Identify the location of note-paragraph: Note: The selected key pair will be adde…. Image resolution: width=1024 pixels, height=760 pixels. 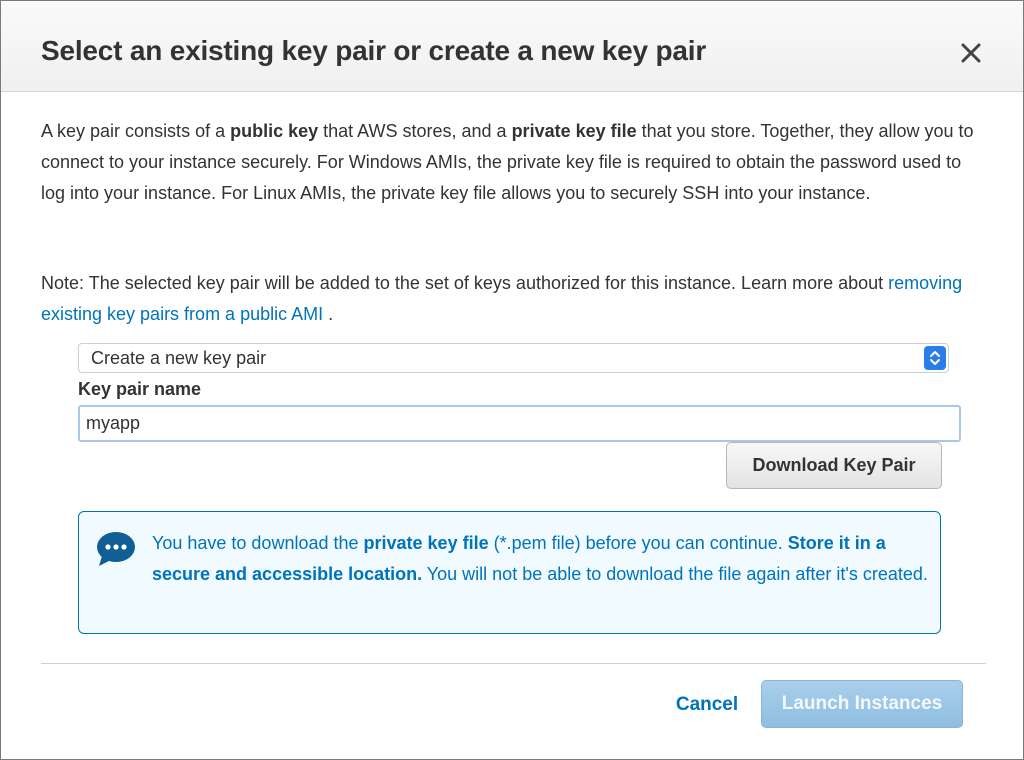
(513, 299).